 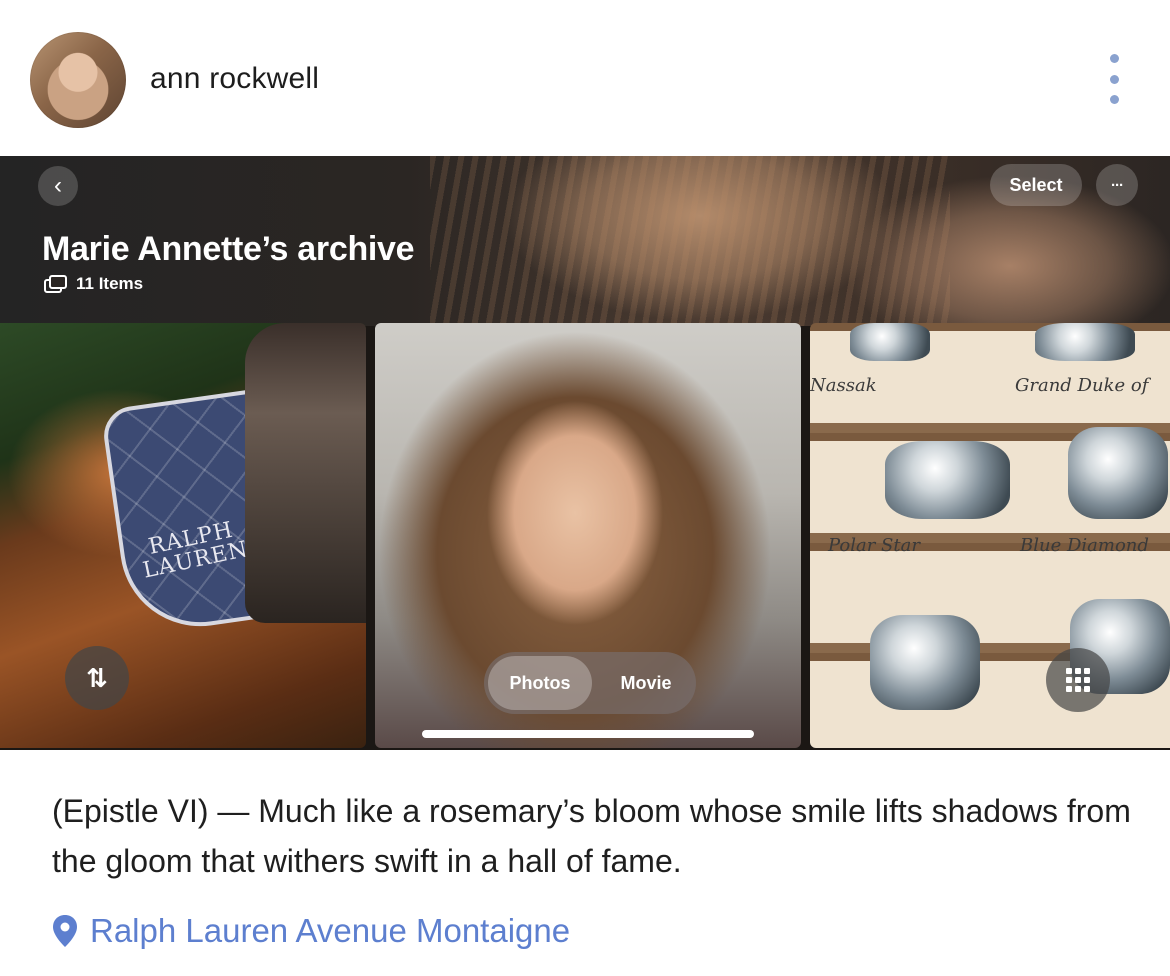 I want to click on home-indicator, so click(x=588, y=734).